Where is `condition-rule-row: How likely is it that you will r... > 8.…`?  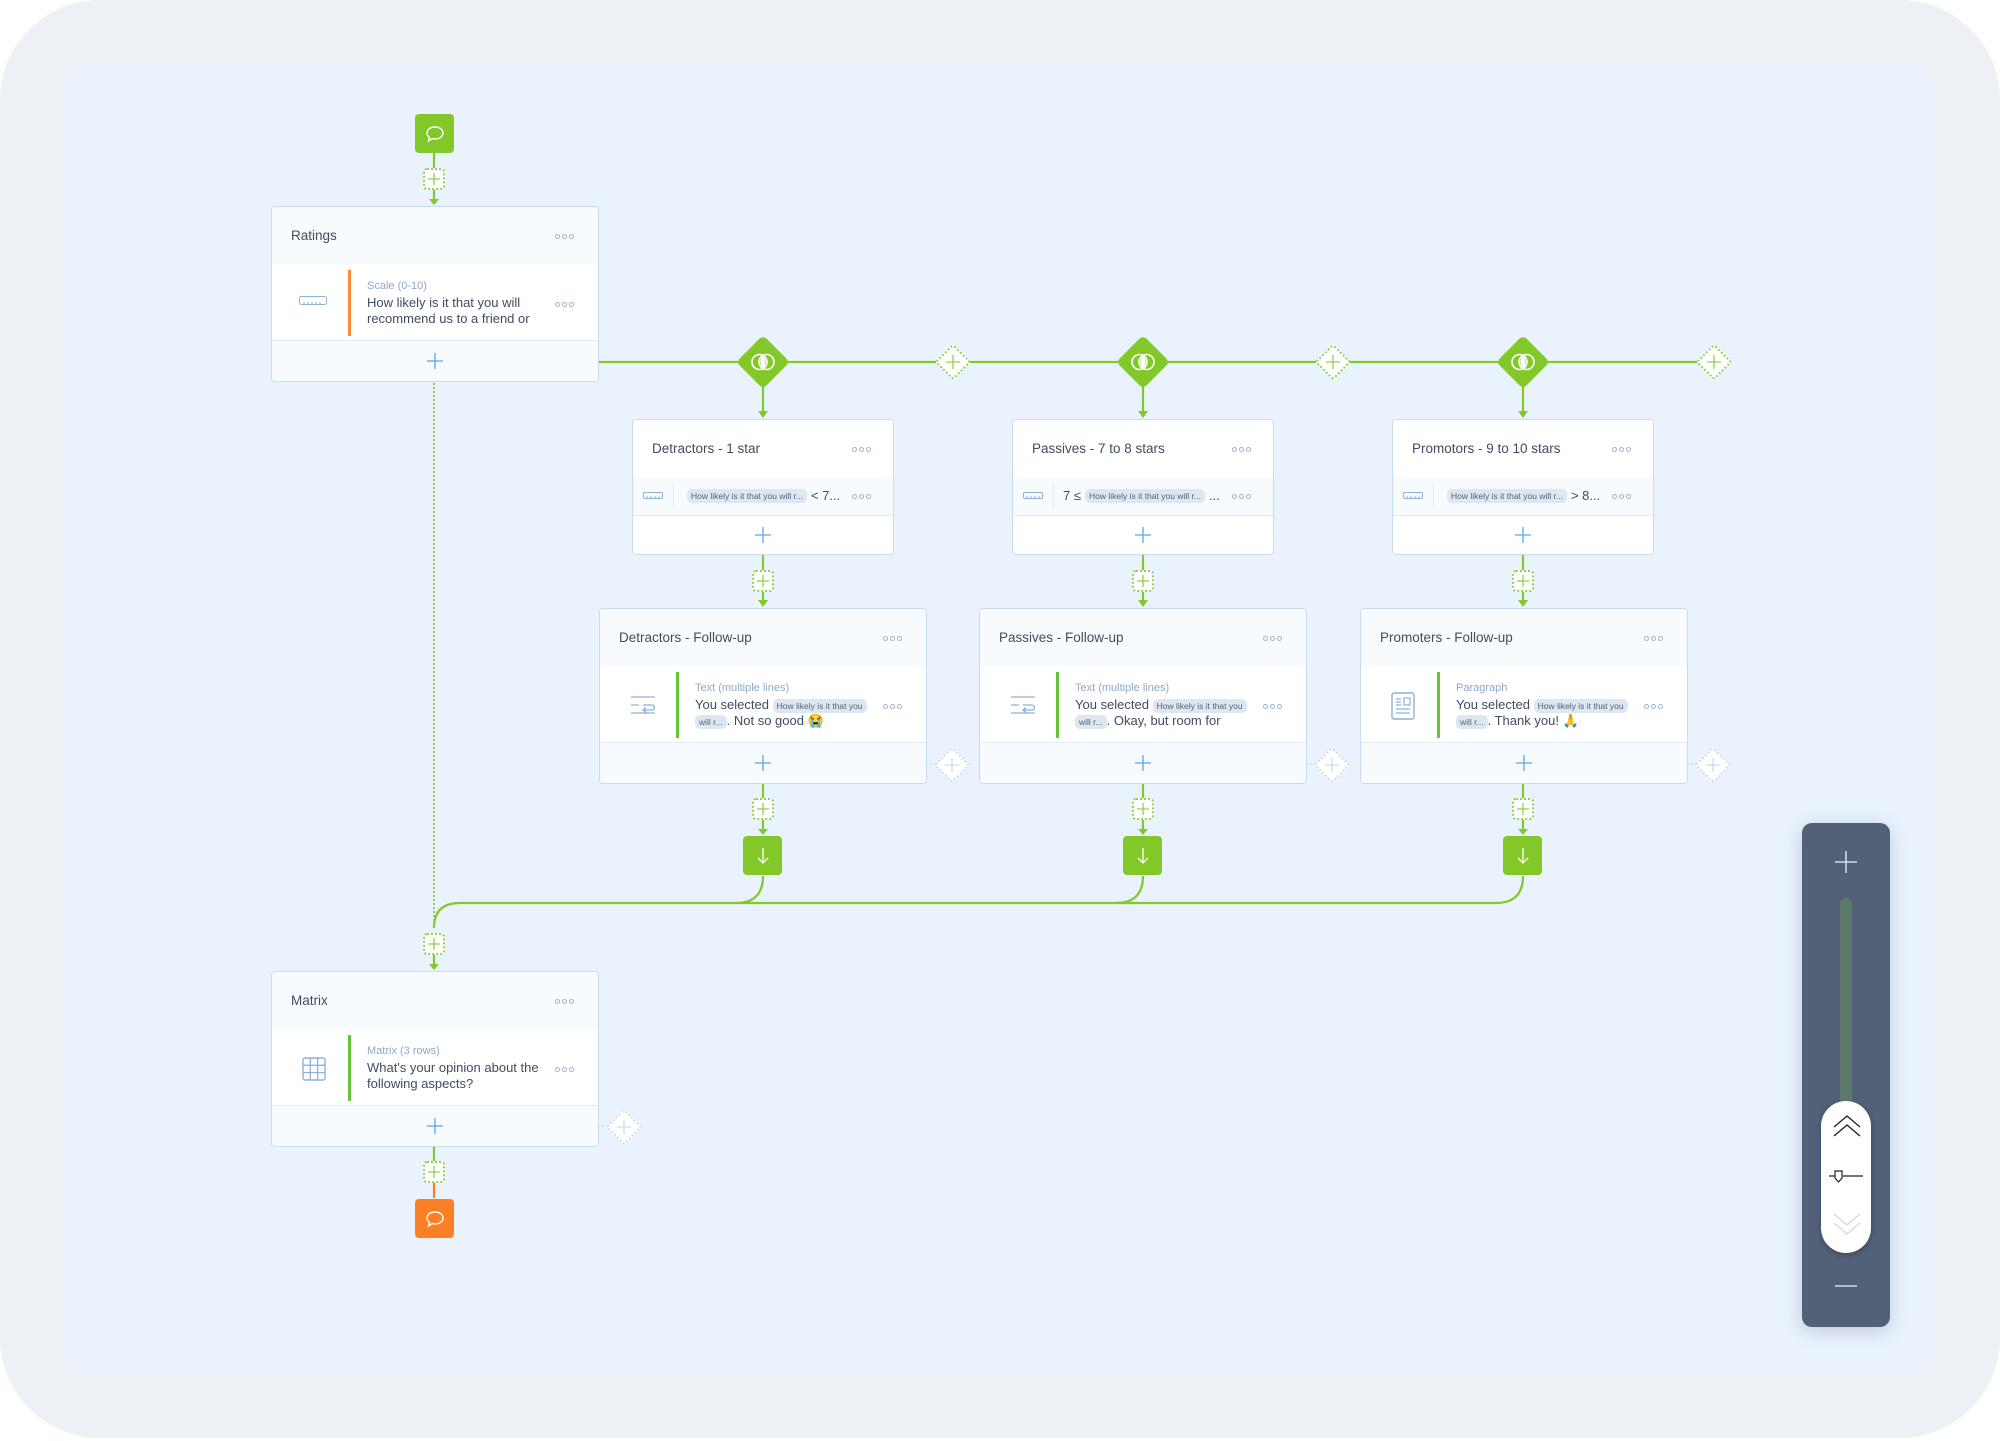 condition-rule-row: How likely is it that you will r... > 8.… is located at coordinates (1523, 497).